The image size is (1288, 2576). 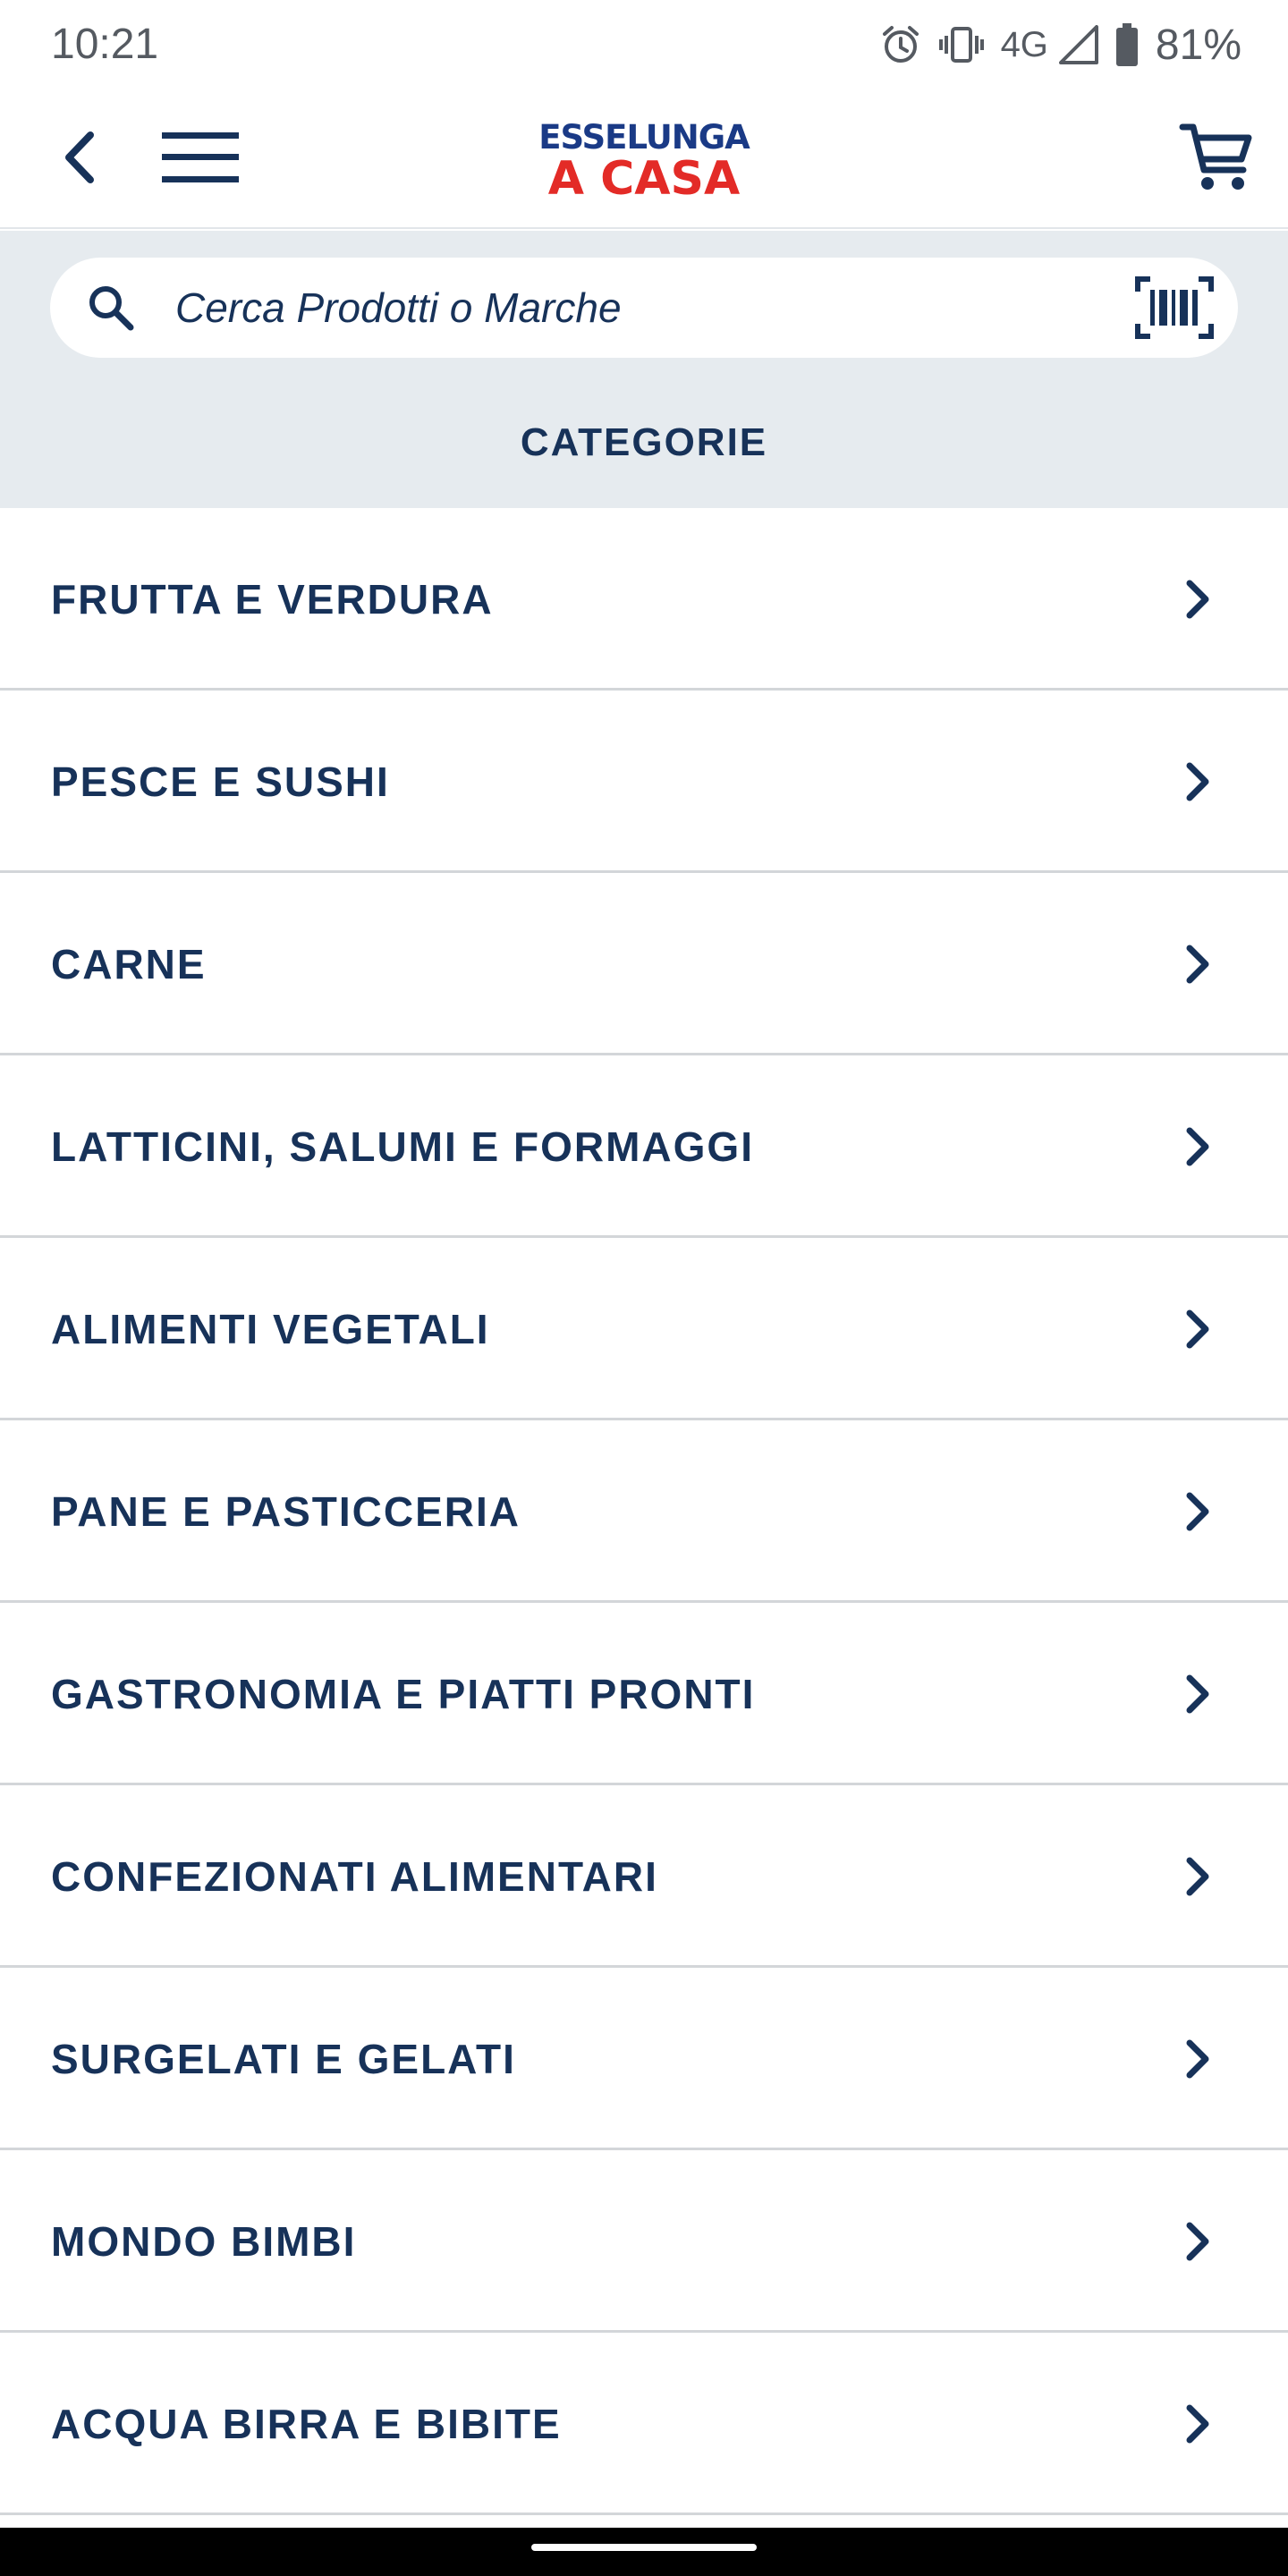 I want to click on category-label: CONFEZIONATI ALIMENTARI, so click(x=354, y=1876).